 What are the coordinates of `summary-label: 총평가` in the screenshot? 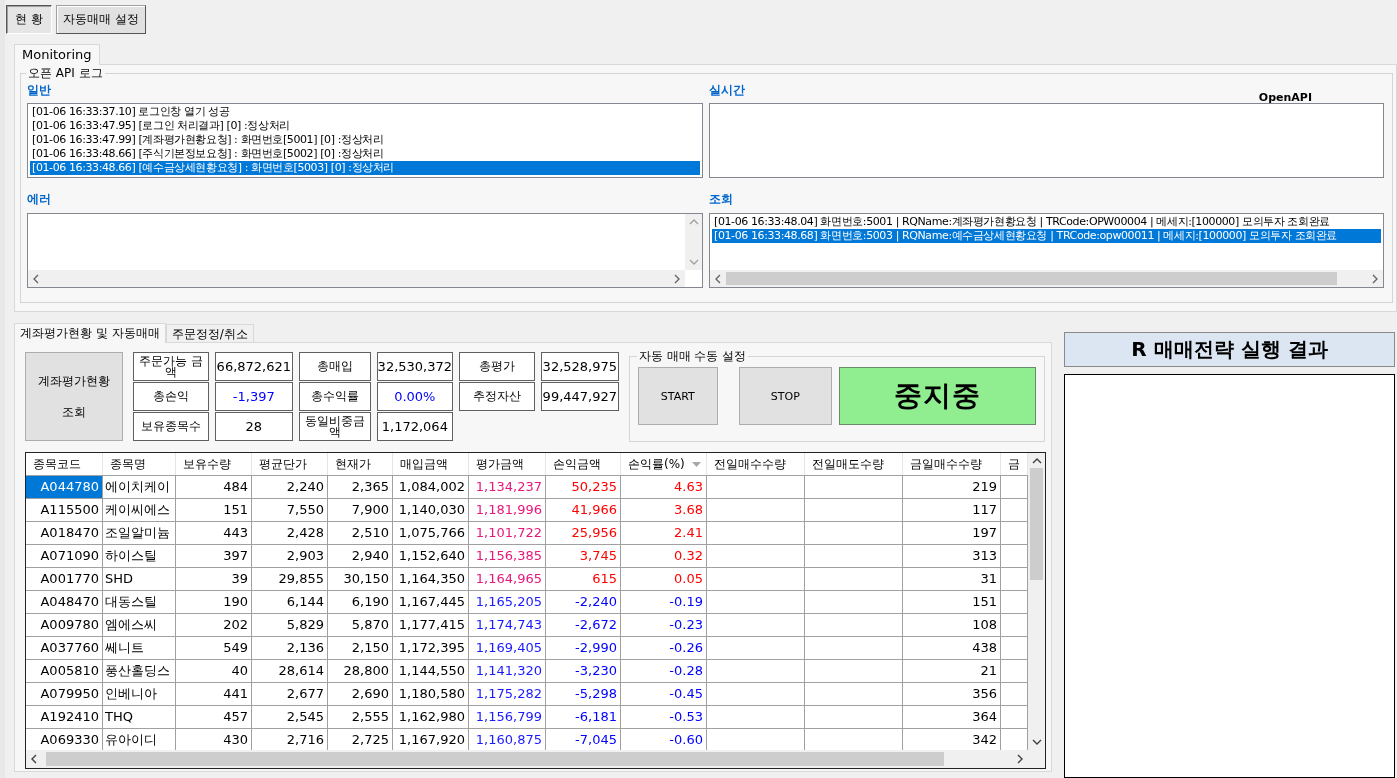 It's located at (496, 366).